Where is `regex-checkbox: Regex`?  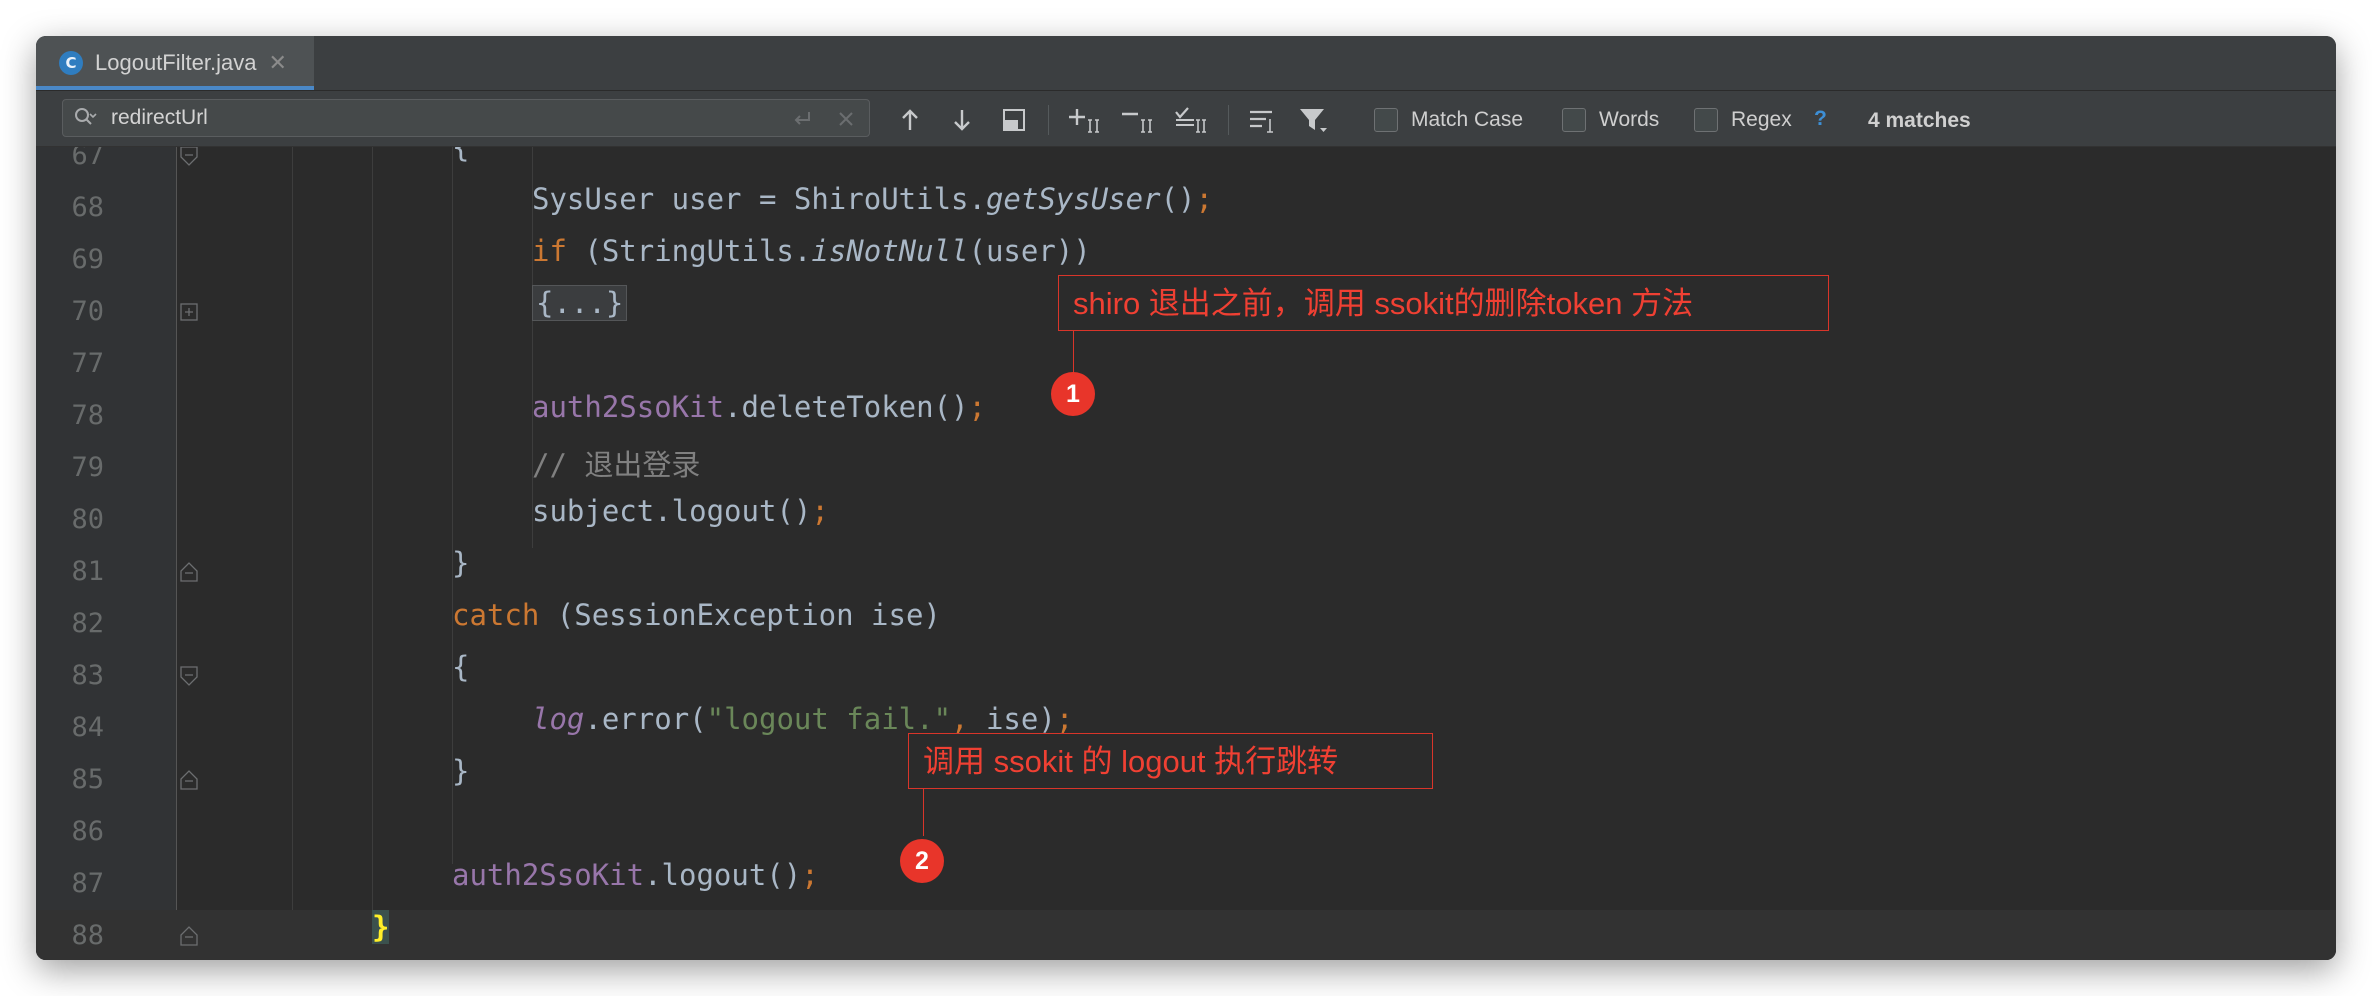 regex-checkbox: Regex is located at coordinates (1743, 120).